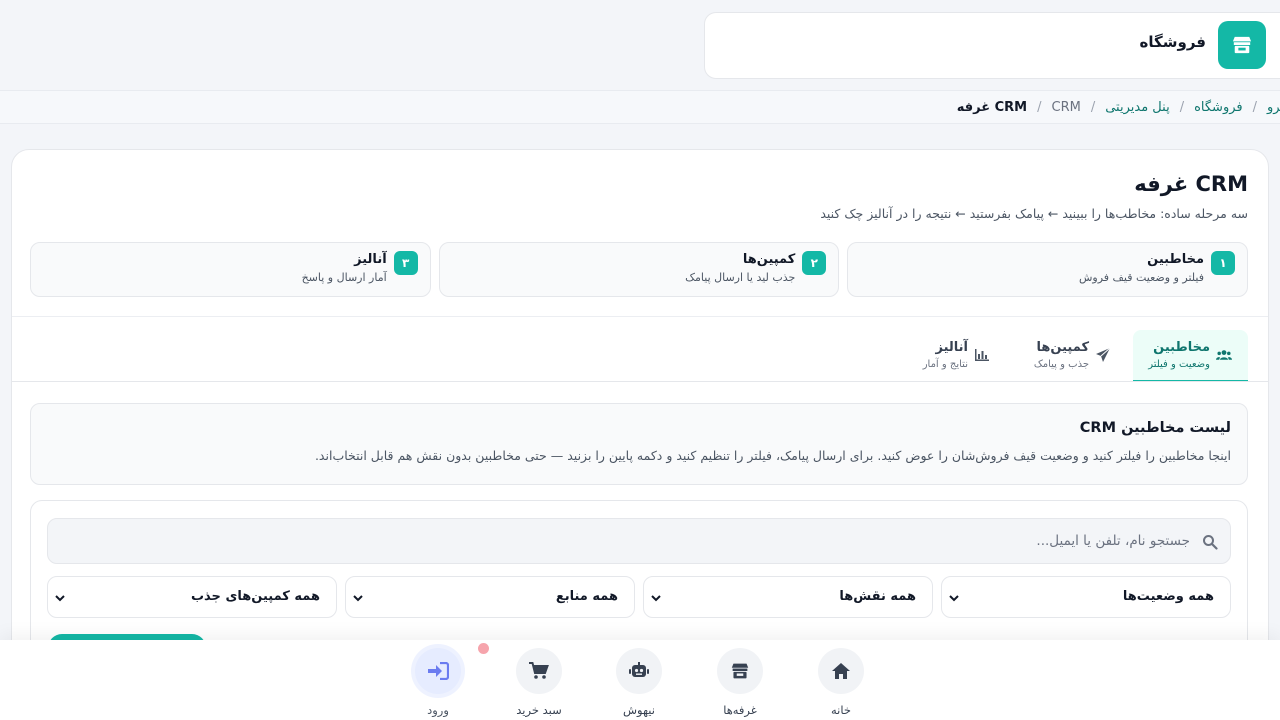  Describe the element at coordinates (1141, 277) in the screenshot. I see `step-desc: فیلتر و وضعیت قیف فروش` at that location.